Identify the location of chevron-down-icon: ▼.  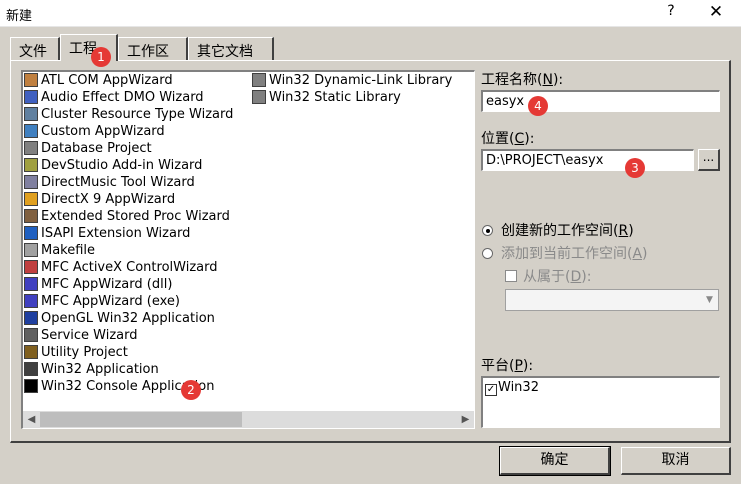
(709, 300).